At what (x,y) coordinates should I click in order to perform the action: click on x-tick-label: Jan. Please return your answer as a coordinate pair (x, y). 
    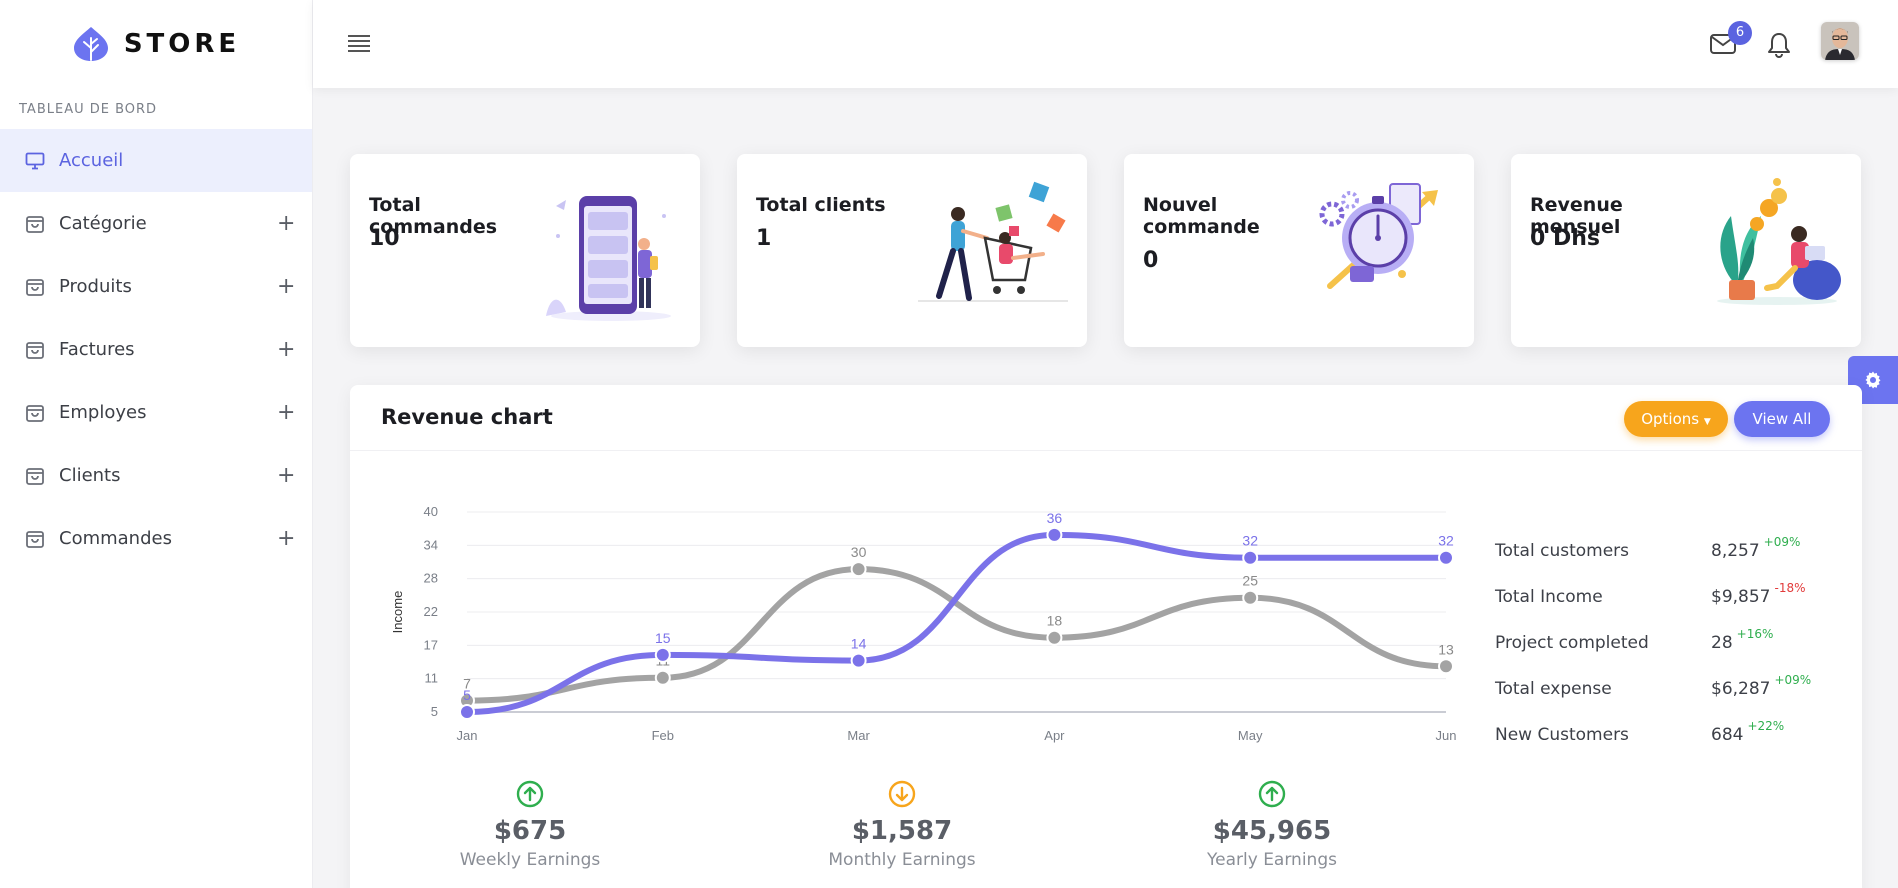
    Looking at the image, I should click on (467, 735).